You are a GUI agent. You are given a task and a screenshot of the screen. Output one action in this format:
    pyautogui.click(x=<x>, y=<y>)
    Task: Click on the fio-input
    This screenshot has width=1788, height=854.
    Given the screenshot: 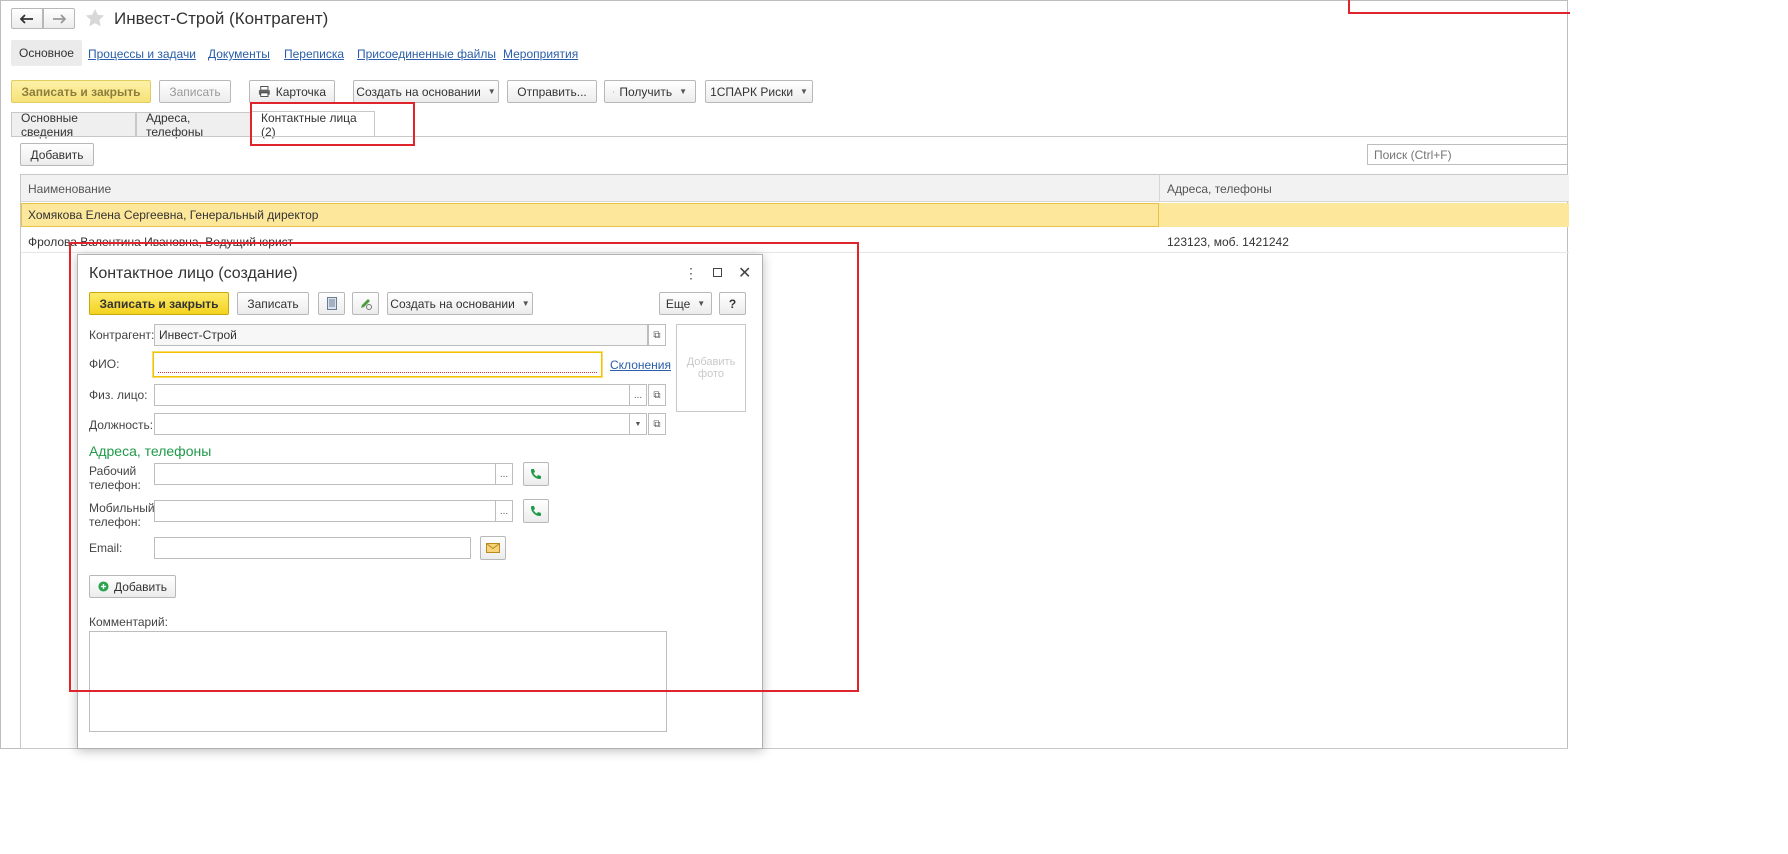 What is the action you would take?
    pyautogui.click(x=377, y=364)
    